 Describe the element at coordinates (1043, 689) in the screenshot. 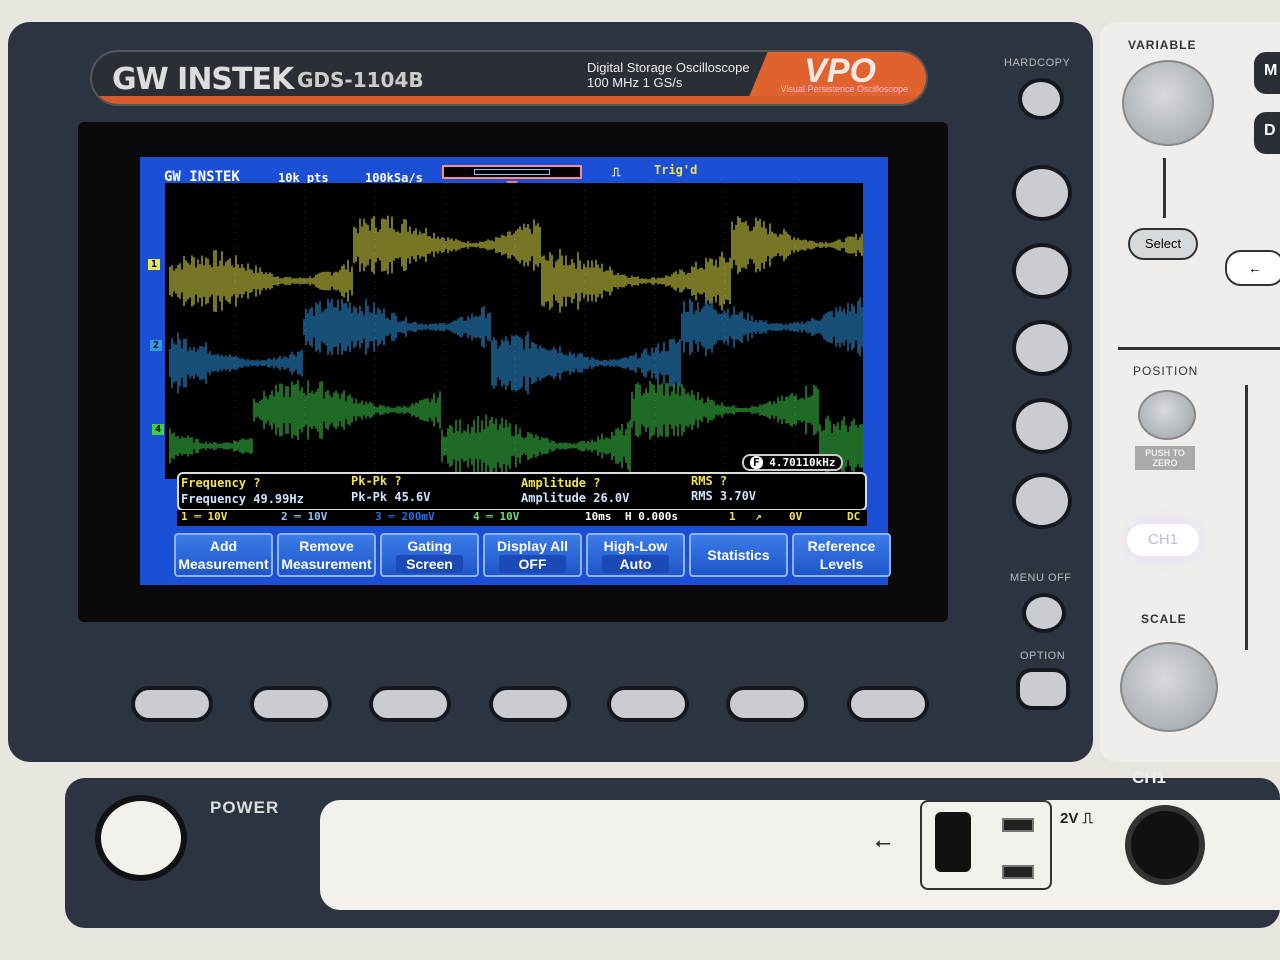

I see `option-button` at that location.